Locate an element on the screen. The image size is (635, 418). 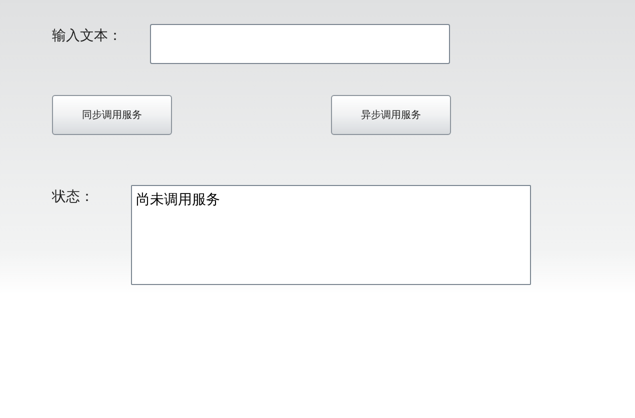
field-label: 输入文本： is located at coordinates (87, 36).